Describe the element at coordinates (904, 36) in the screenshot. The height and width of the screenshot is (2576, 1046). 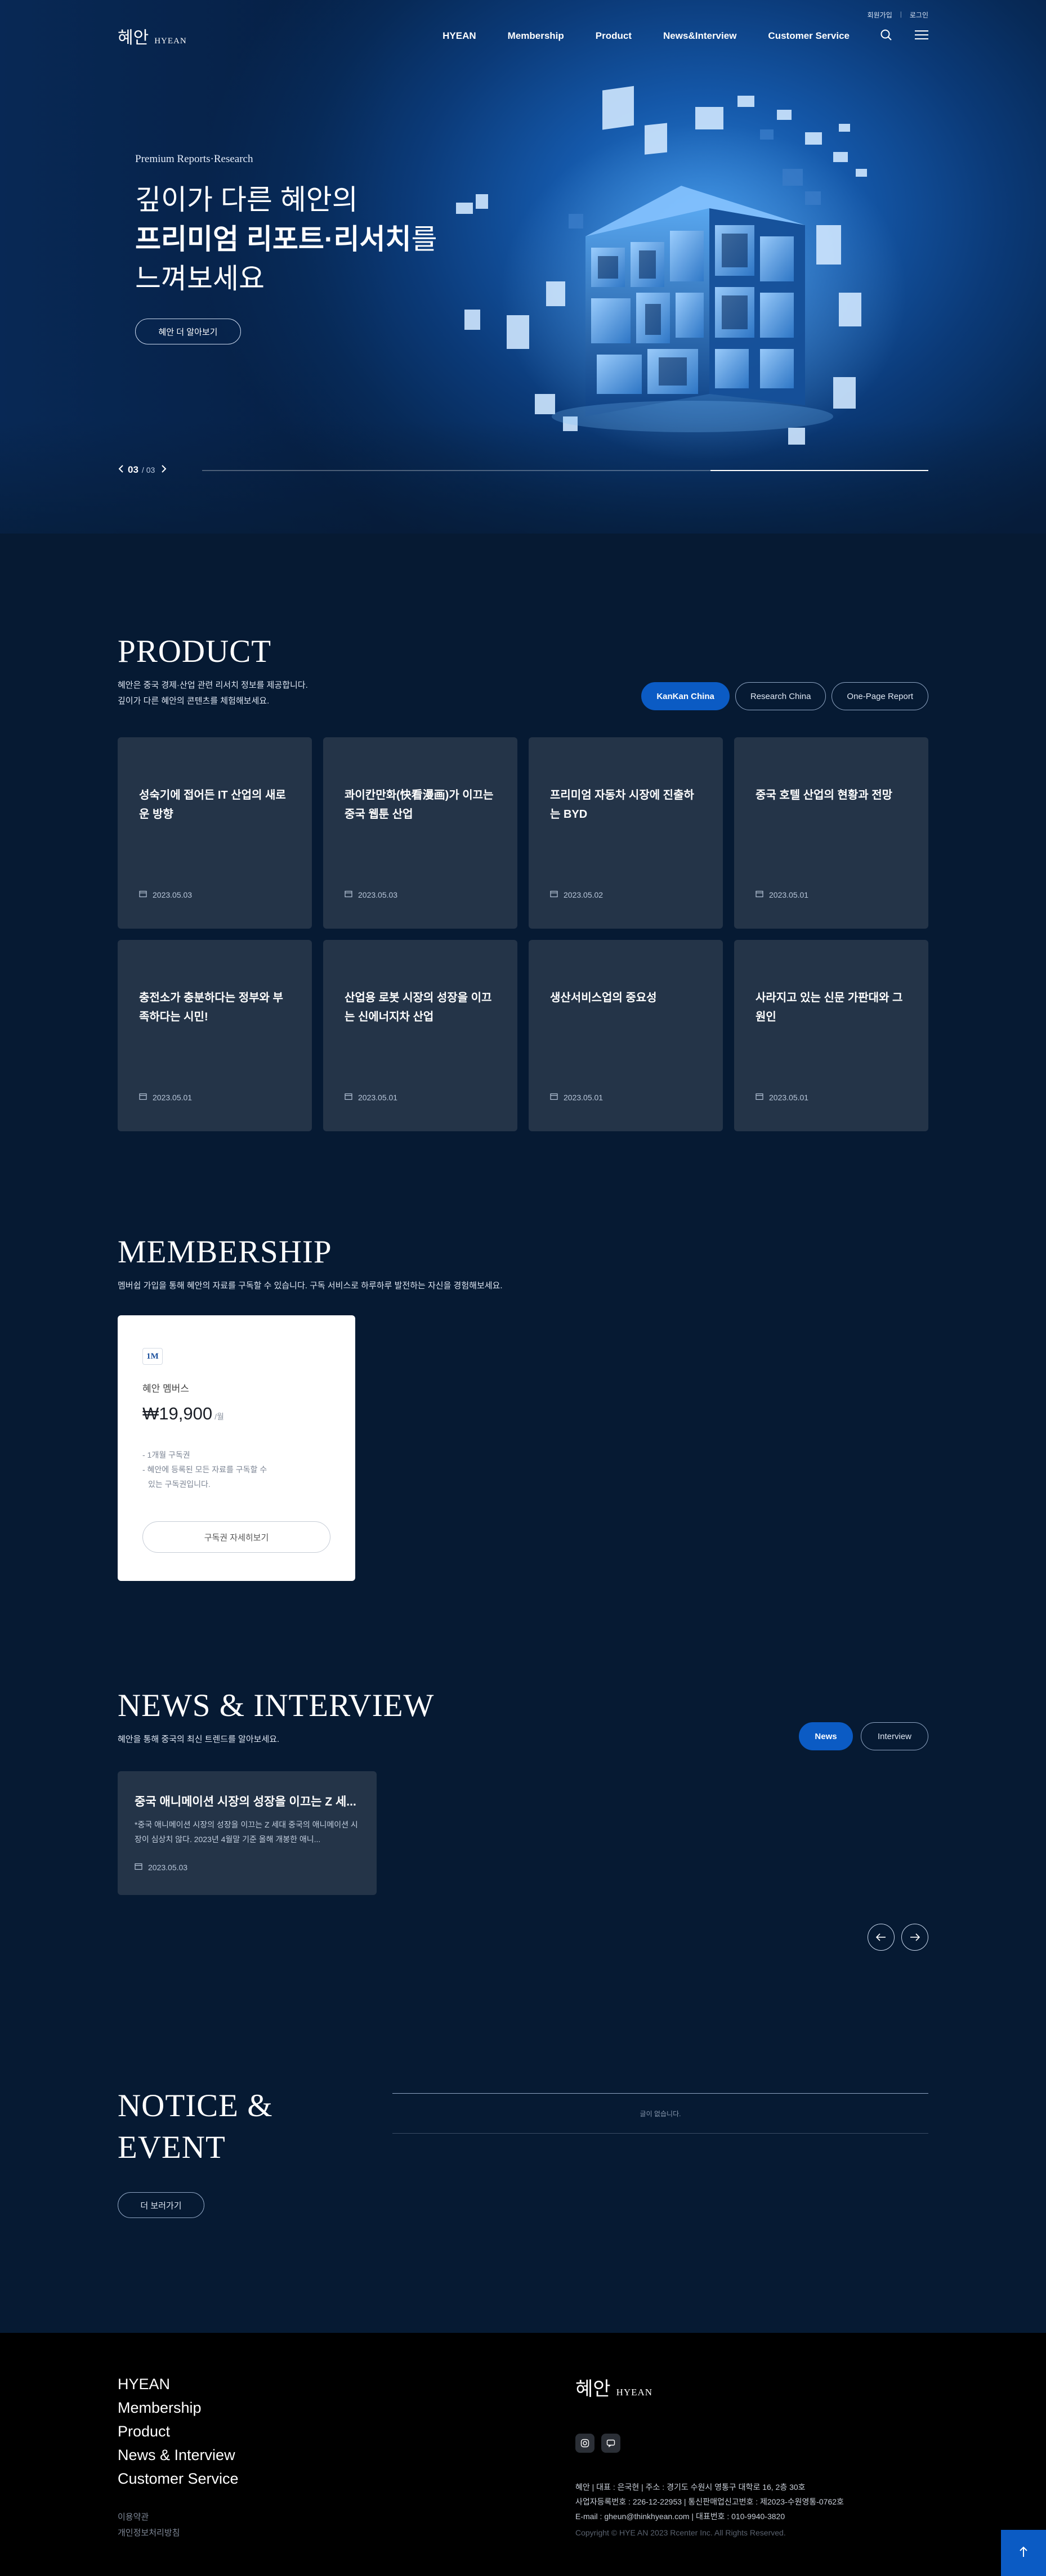
I see `nav-icons` at that location.